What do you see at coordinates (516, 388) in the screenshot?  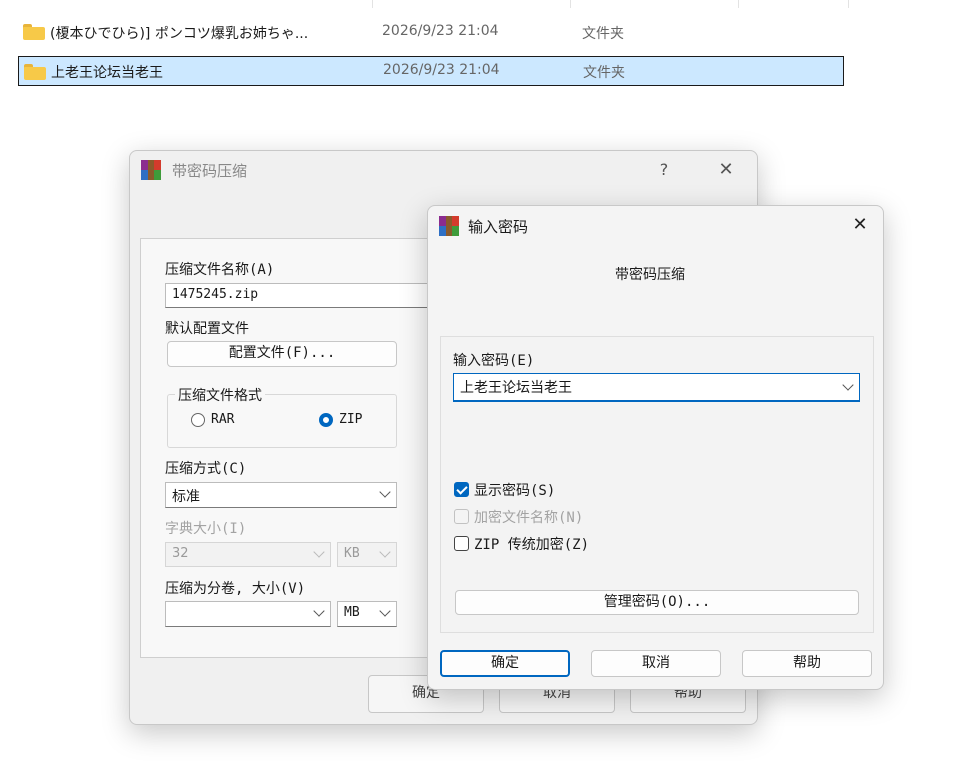 I see `password-value: 上老王论坛当老王` at bounding box center [516, 388].